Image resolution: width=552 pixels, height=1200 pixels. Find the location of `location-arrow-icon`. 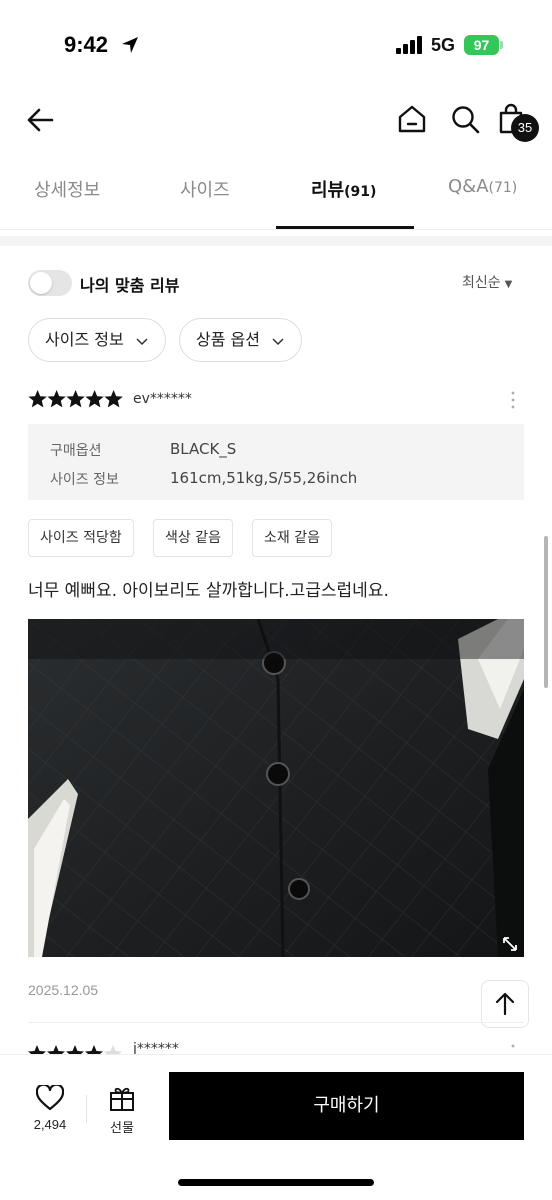

location-arrow-icon is located at coordinates (130, 45).